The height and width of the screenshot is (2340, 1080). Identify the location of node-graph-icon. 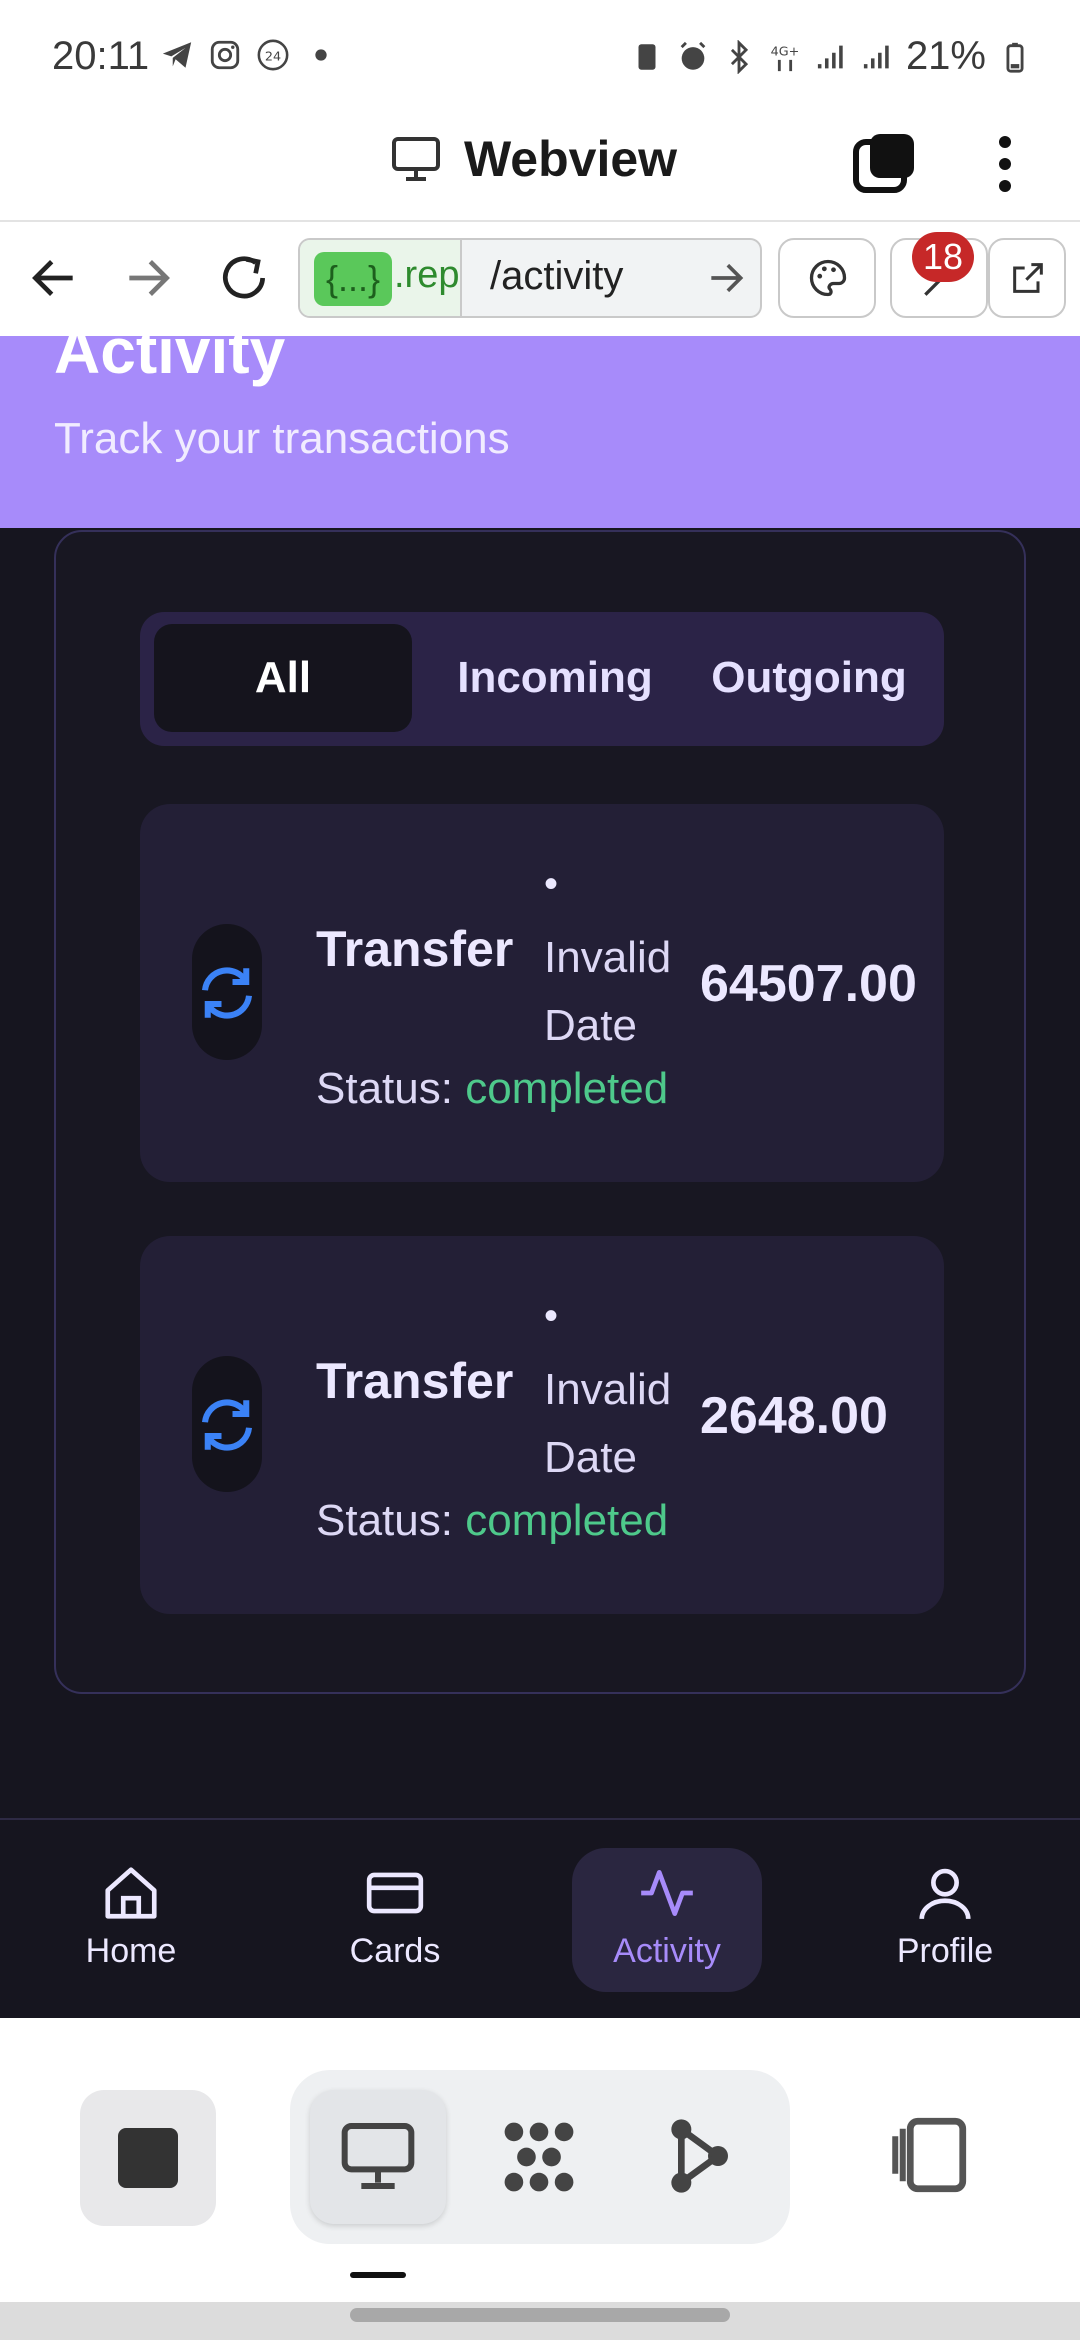
(699, 2156).